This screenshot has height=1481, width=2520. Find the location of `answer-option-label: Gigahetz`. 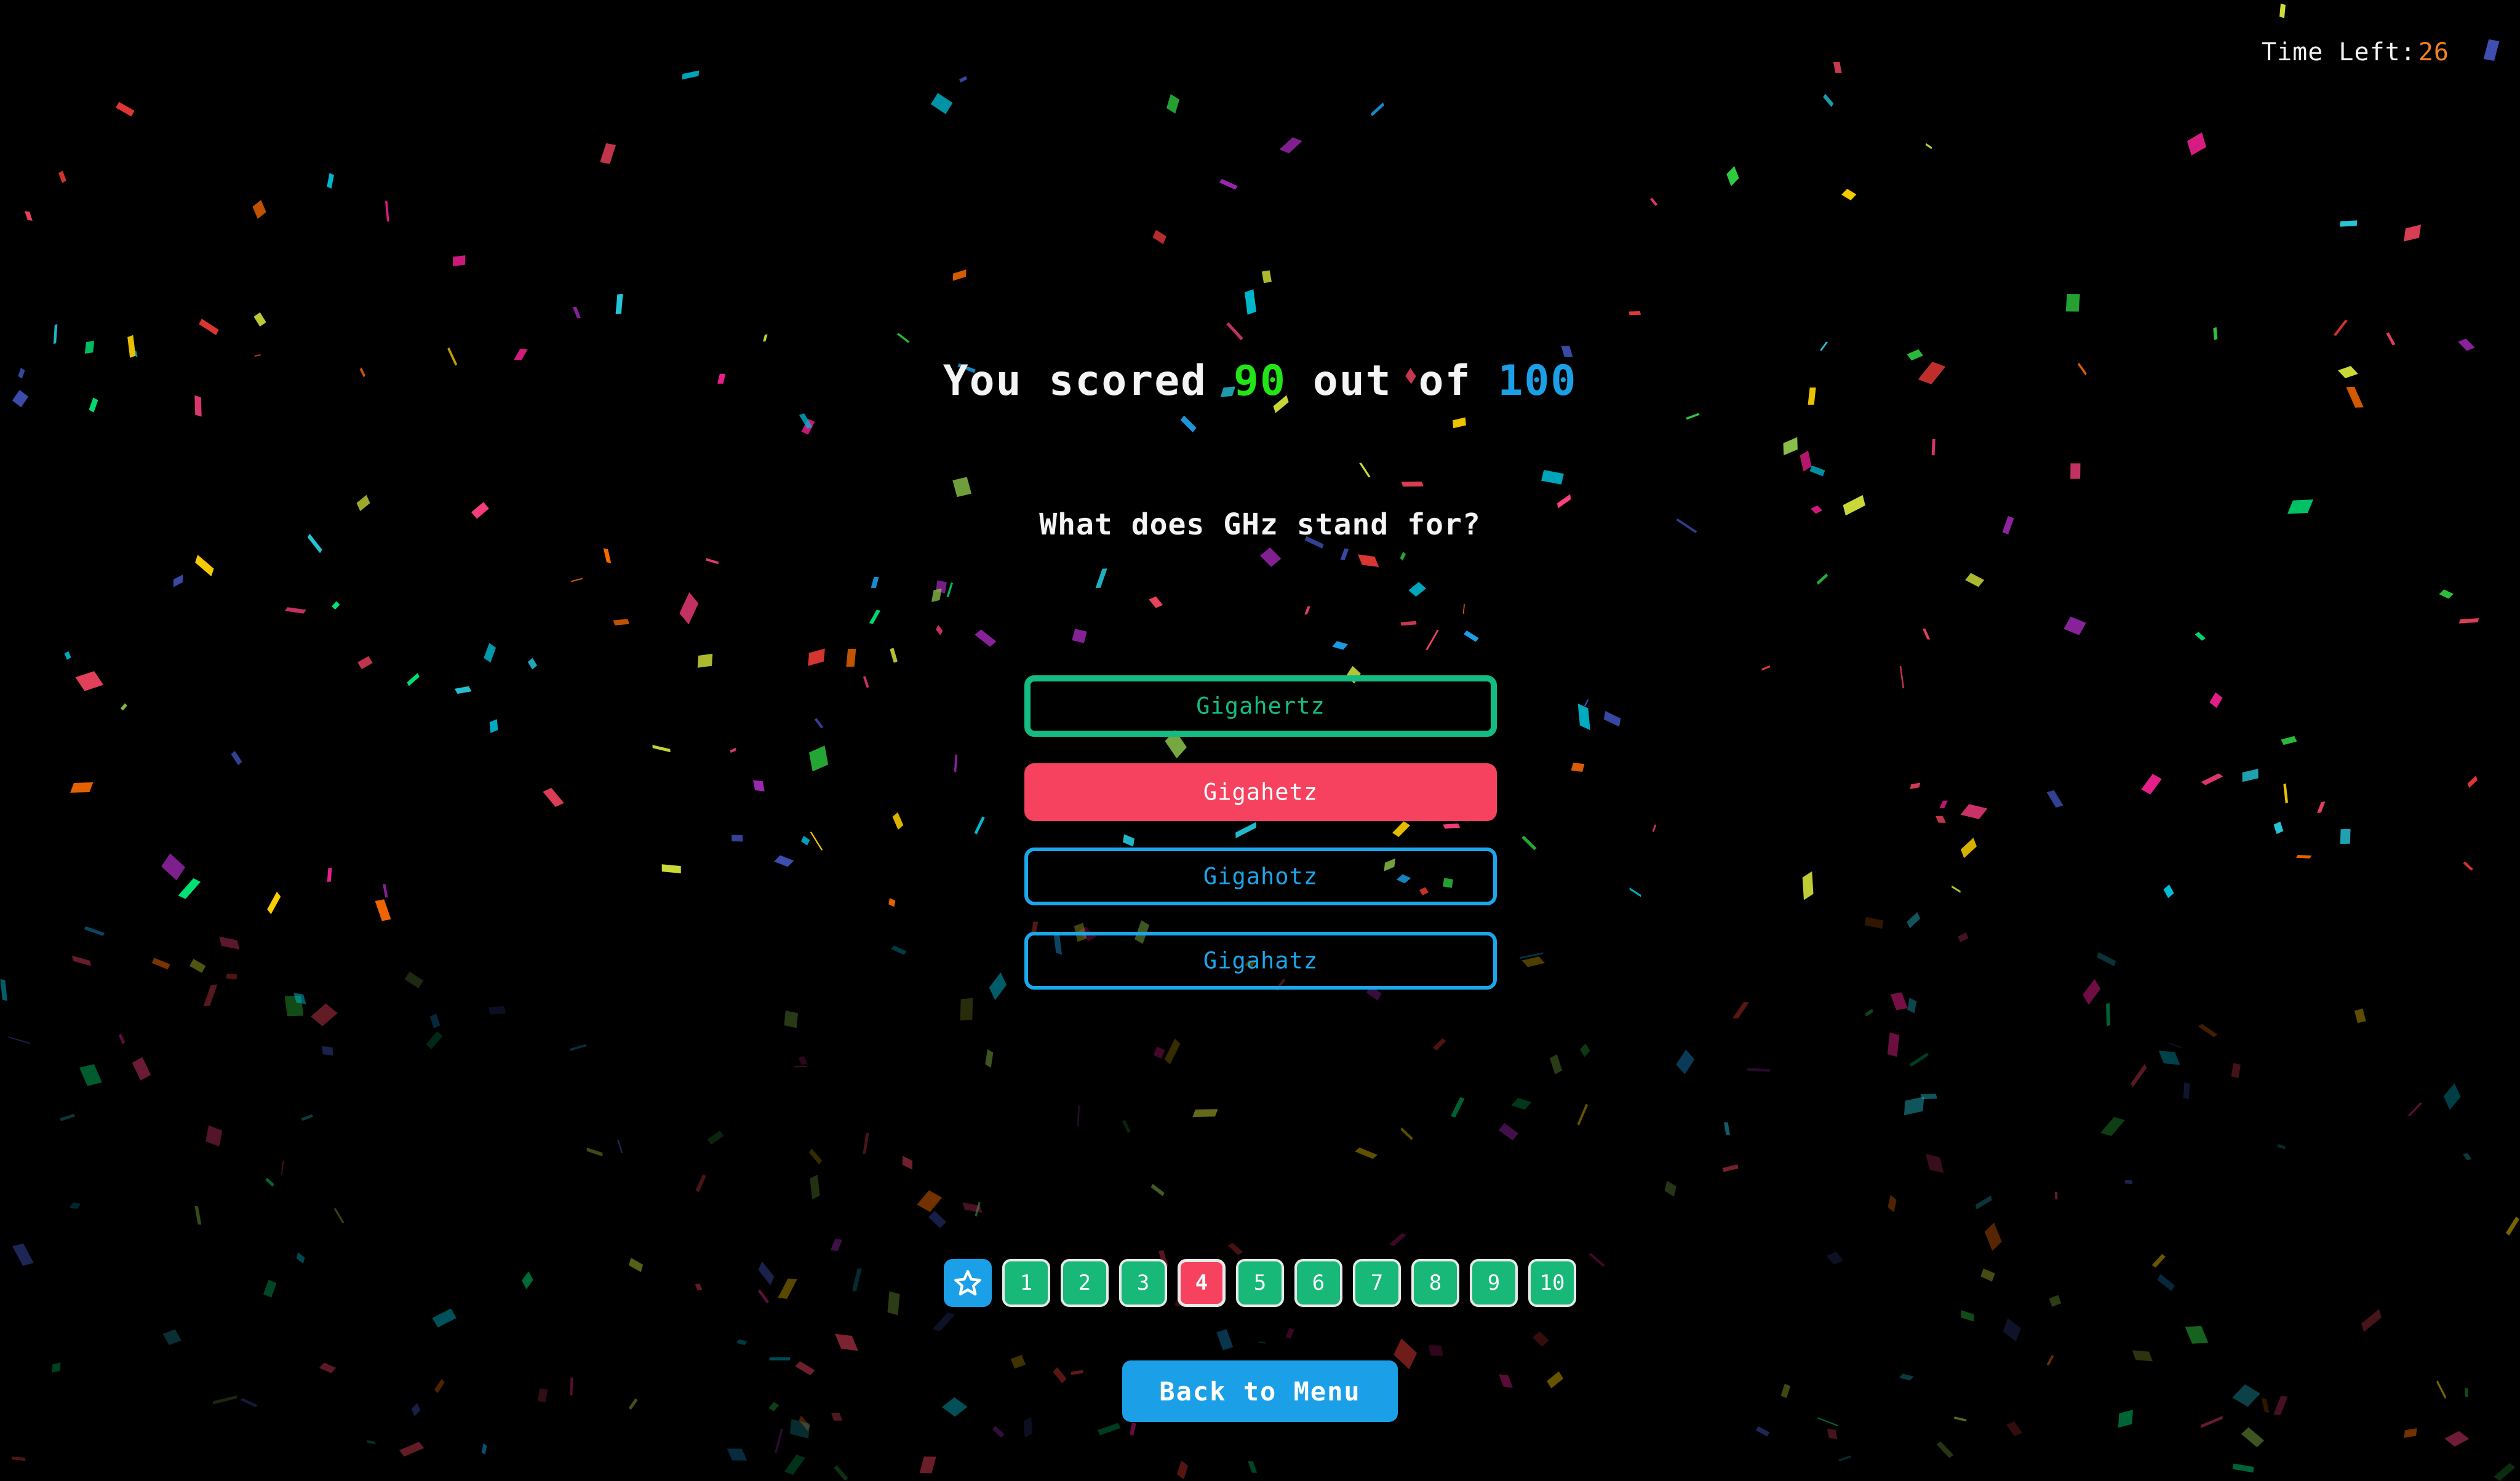

answer-option-label: Gigahetz is located at coordinates (1260, 792).